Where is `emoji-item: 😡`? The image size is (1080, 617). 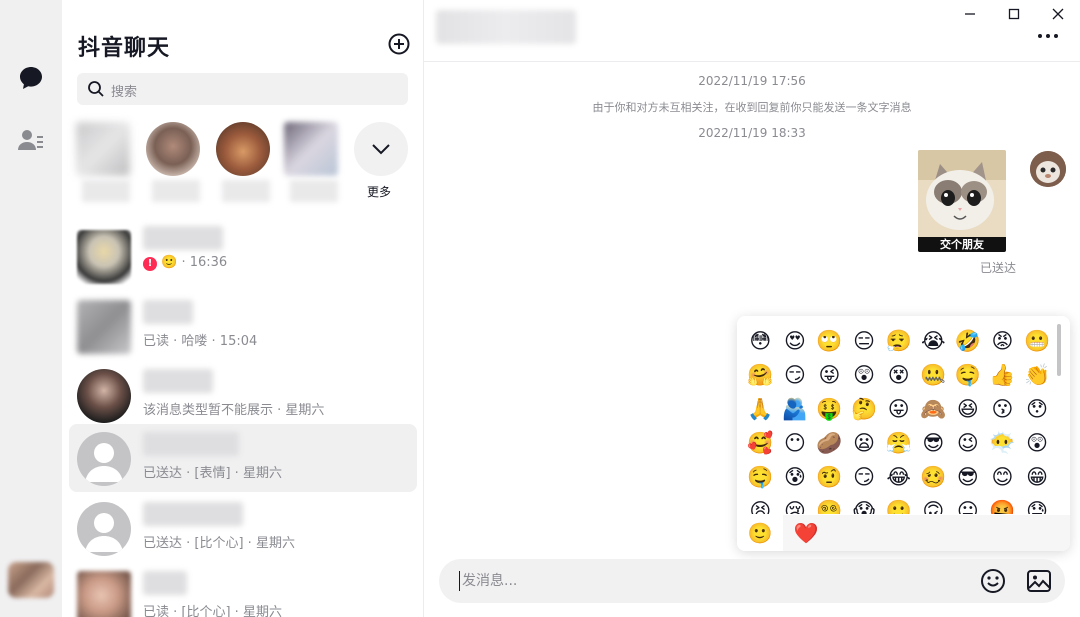 emoji-item: 😡 is located at coordinates (1002, 341).